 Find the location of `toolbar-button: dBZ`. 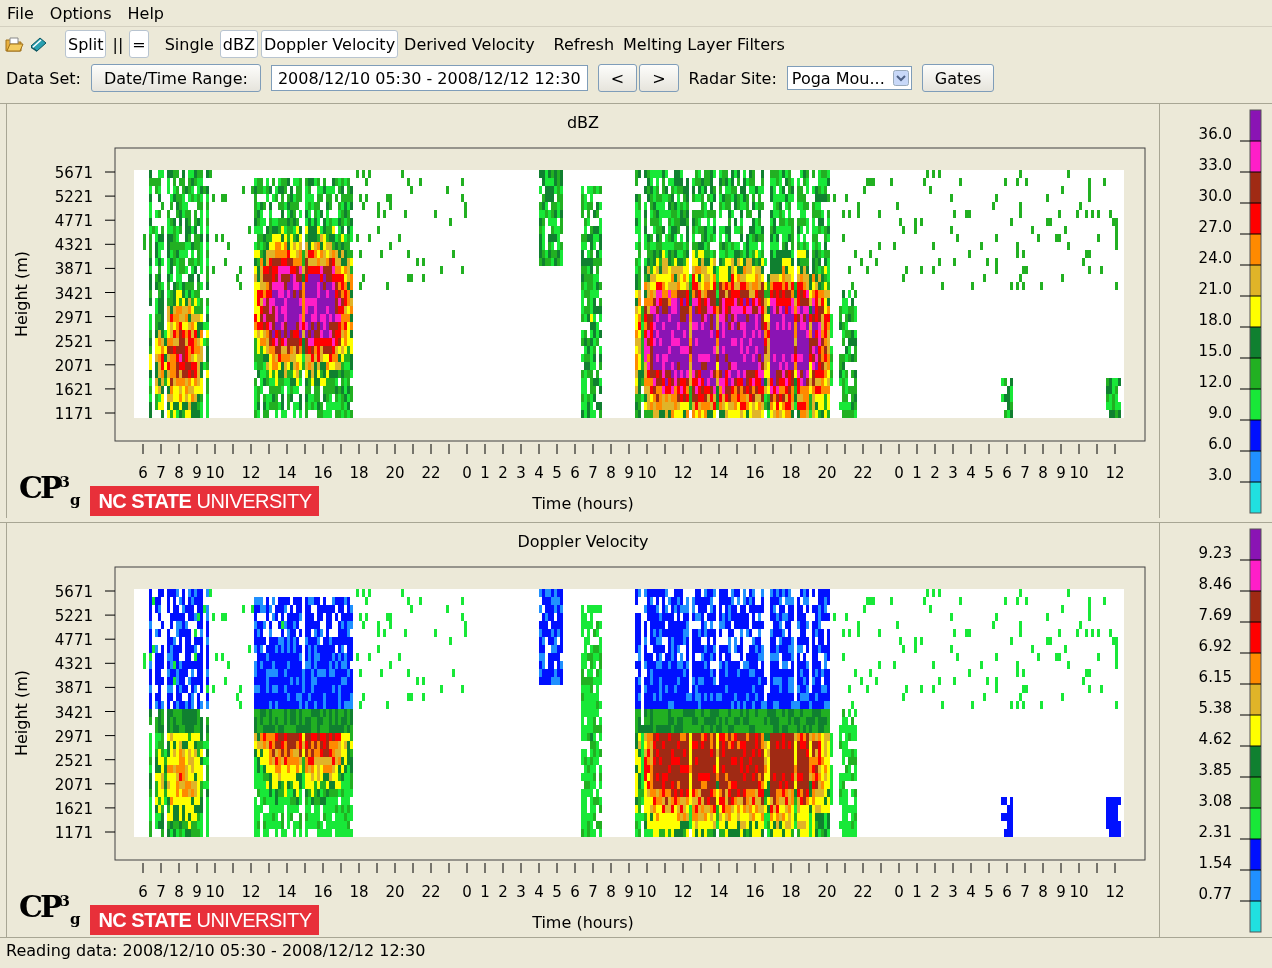

toolbar-button: dBZ is located at coordinates (238, 44).